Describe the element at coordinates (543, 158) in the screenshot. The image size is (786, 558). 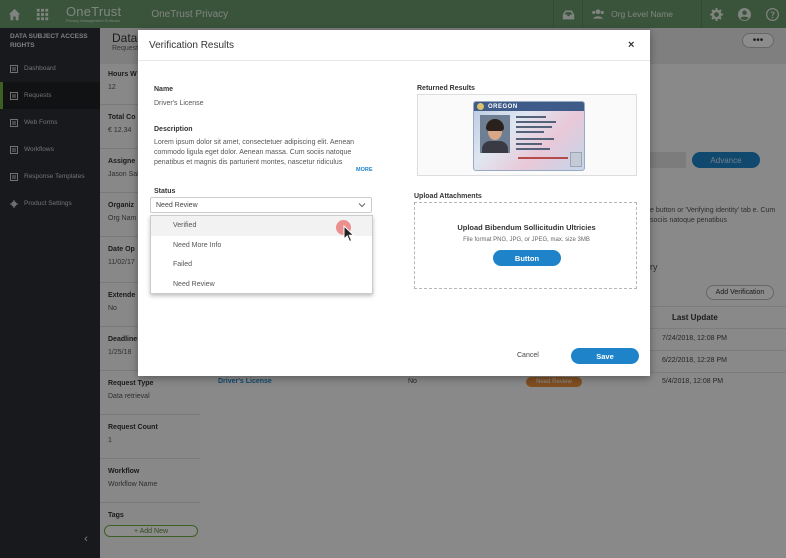
I see `license-signature-line` at that location.